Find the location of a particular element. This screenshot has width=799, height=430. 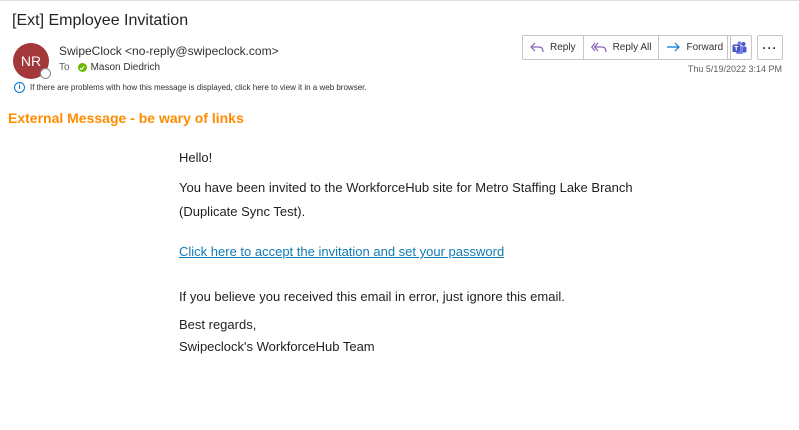

top-divider is located at coordinates (399, 0).